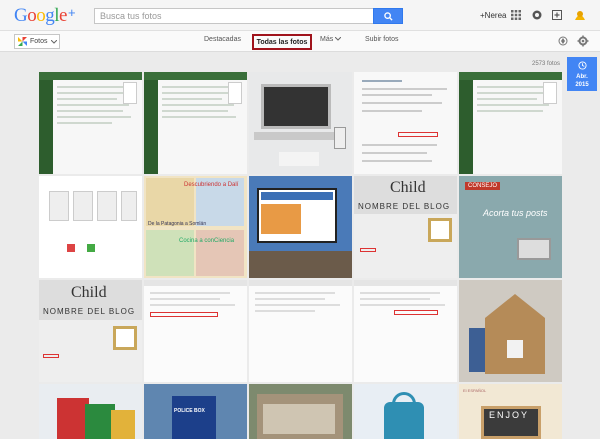 Image resolution: width=600 pixels, height=439 pixels. What do you see at coordinates (563, 41) in the screenshot?
I see `auto-awesome-icon` at bounding box center [563, 41].